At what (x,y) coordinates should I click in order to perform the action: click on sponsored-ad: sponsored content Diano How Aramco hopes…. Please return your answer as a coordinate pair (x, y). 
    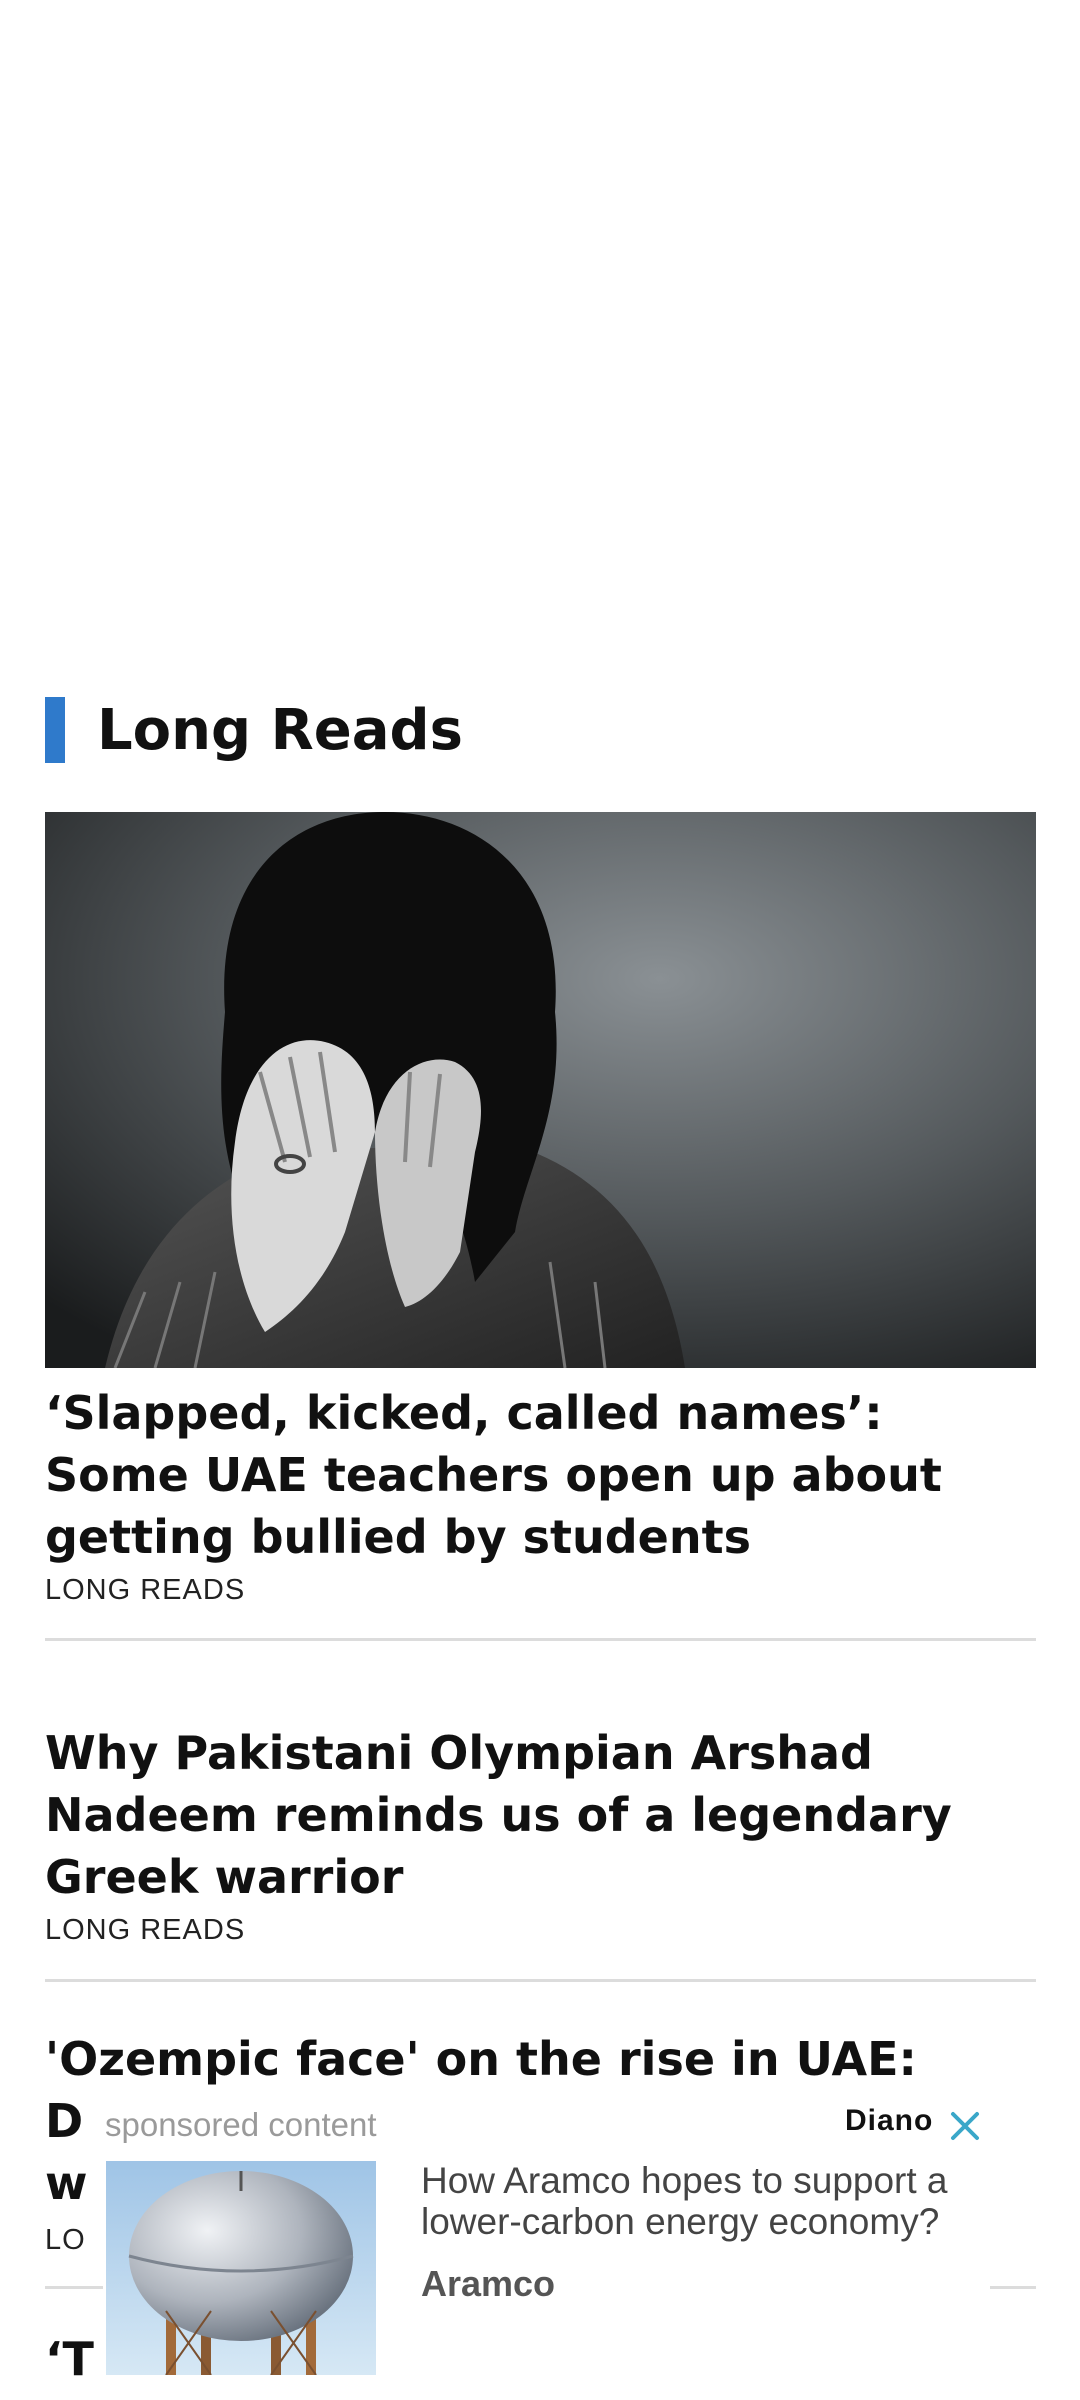
    Looking at the image, I should click on (546, 2240).